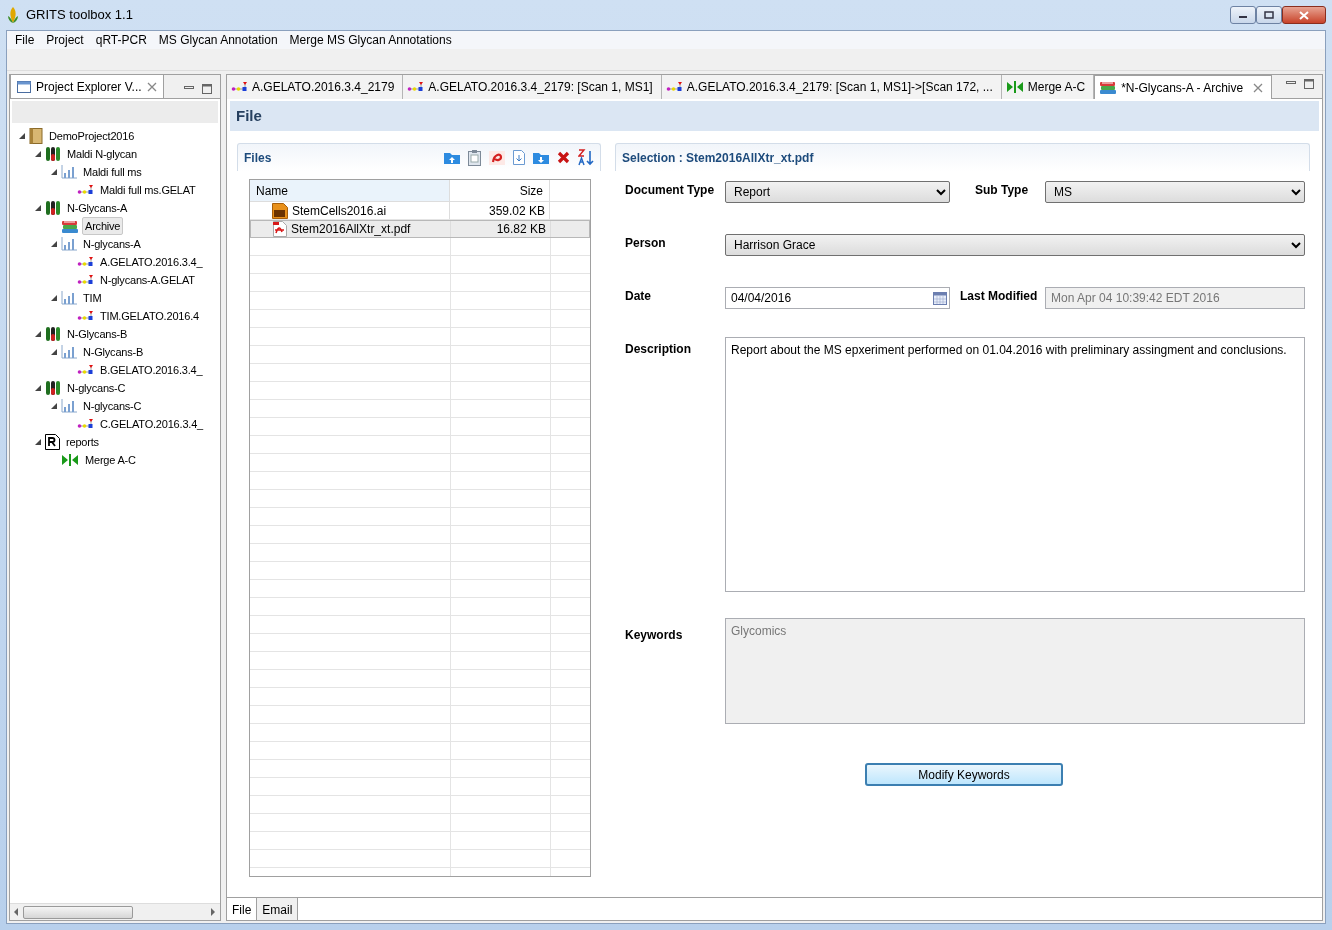  I want to click on field-label: Keywords, so click(654, 635).